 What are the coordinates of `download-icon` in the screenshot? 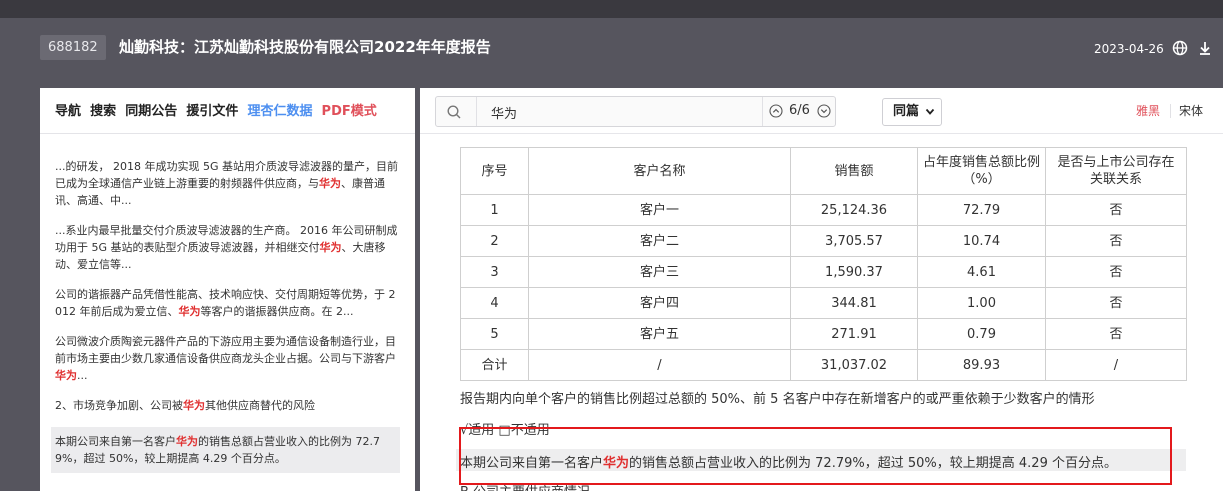 It's located at (1205, 48).